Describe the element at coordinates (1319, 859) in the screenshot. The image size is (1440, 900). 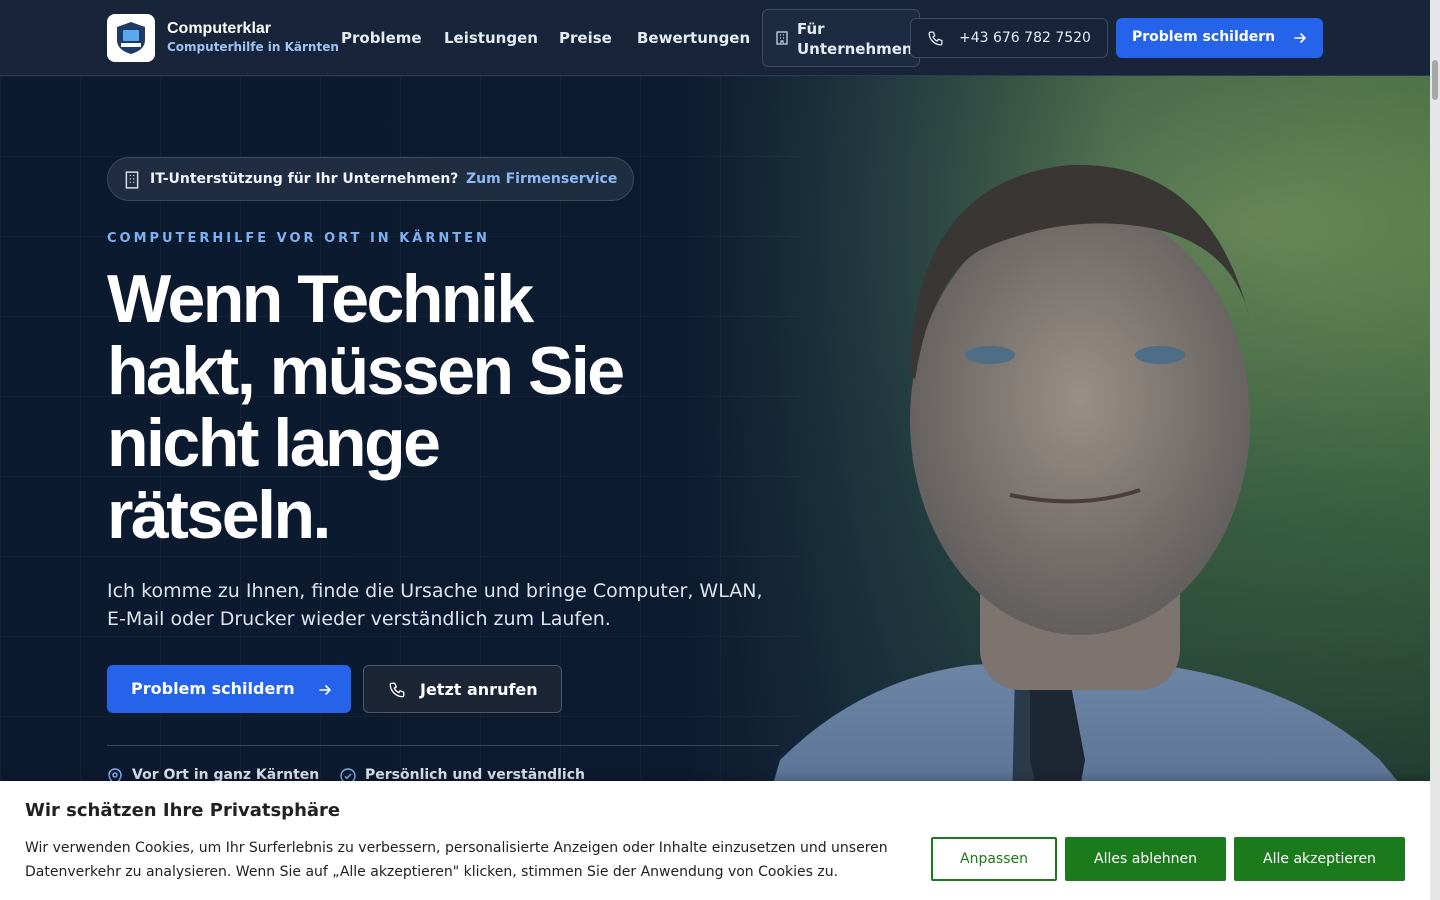
I see `cookie-accept-button: Alle akzeptieren` at that location.